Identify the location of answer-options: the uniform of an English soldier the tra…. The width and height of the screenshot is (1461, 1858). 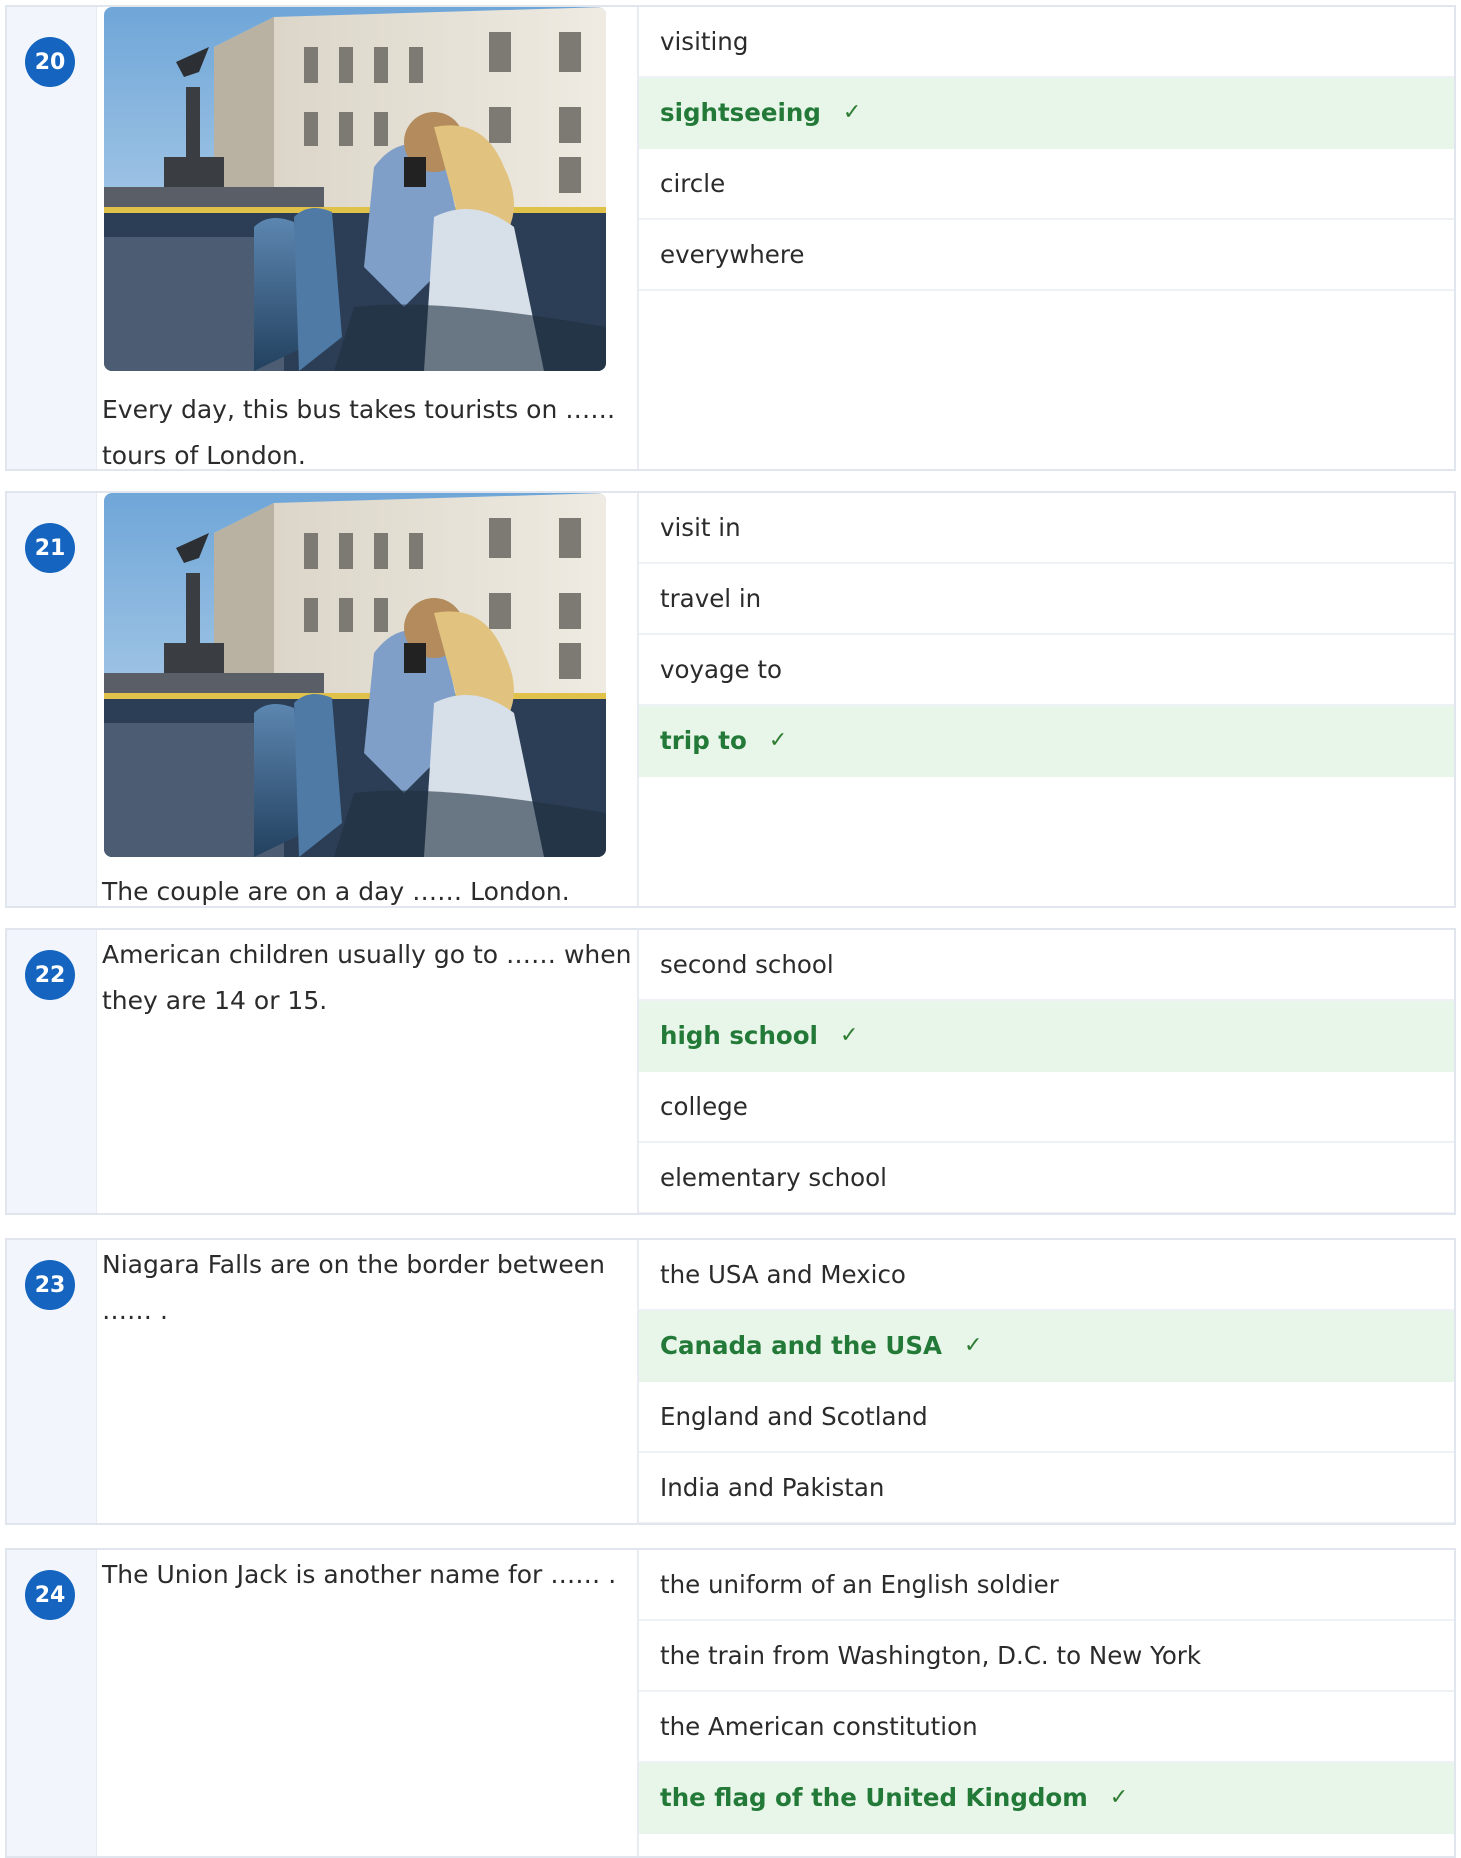
(1046, 1692).